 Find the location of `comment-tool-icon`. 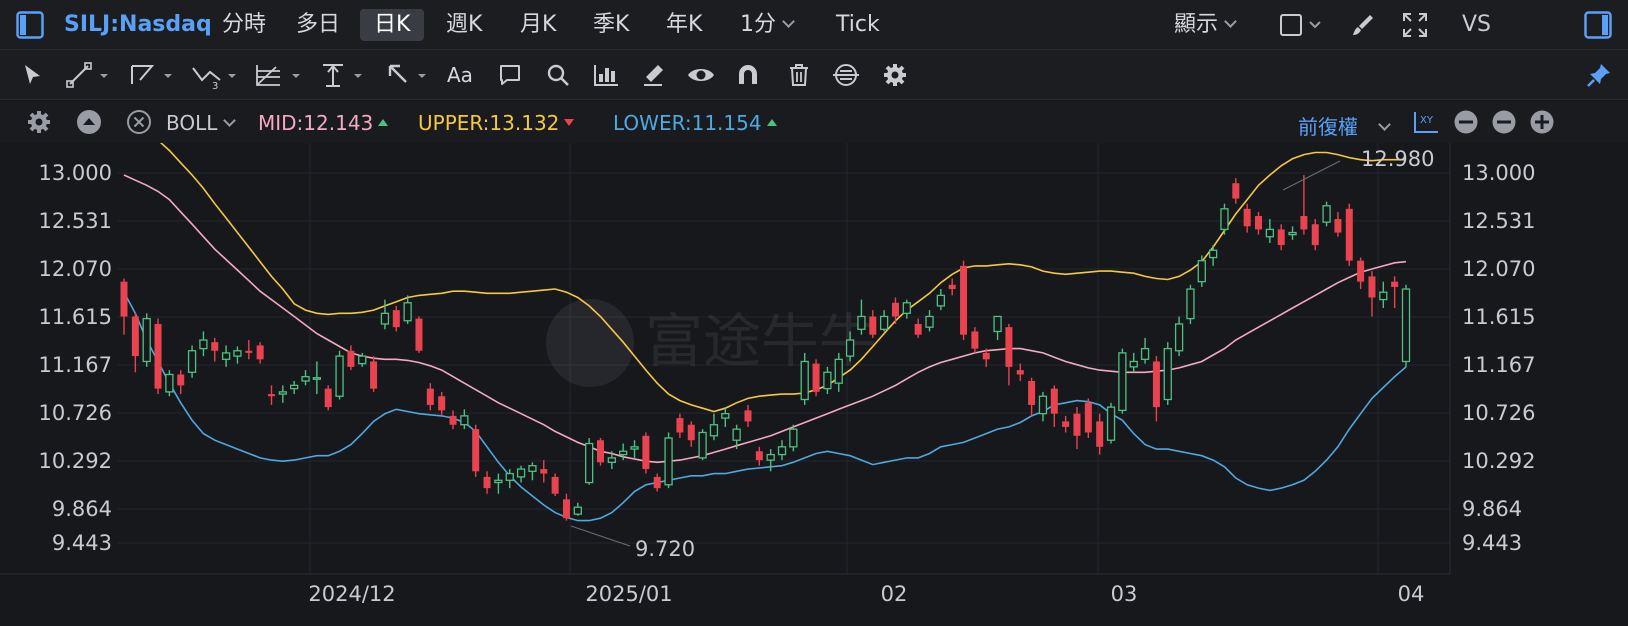

comment-tool-icon is located at coordinates (510, 77).